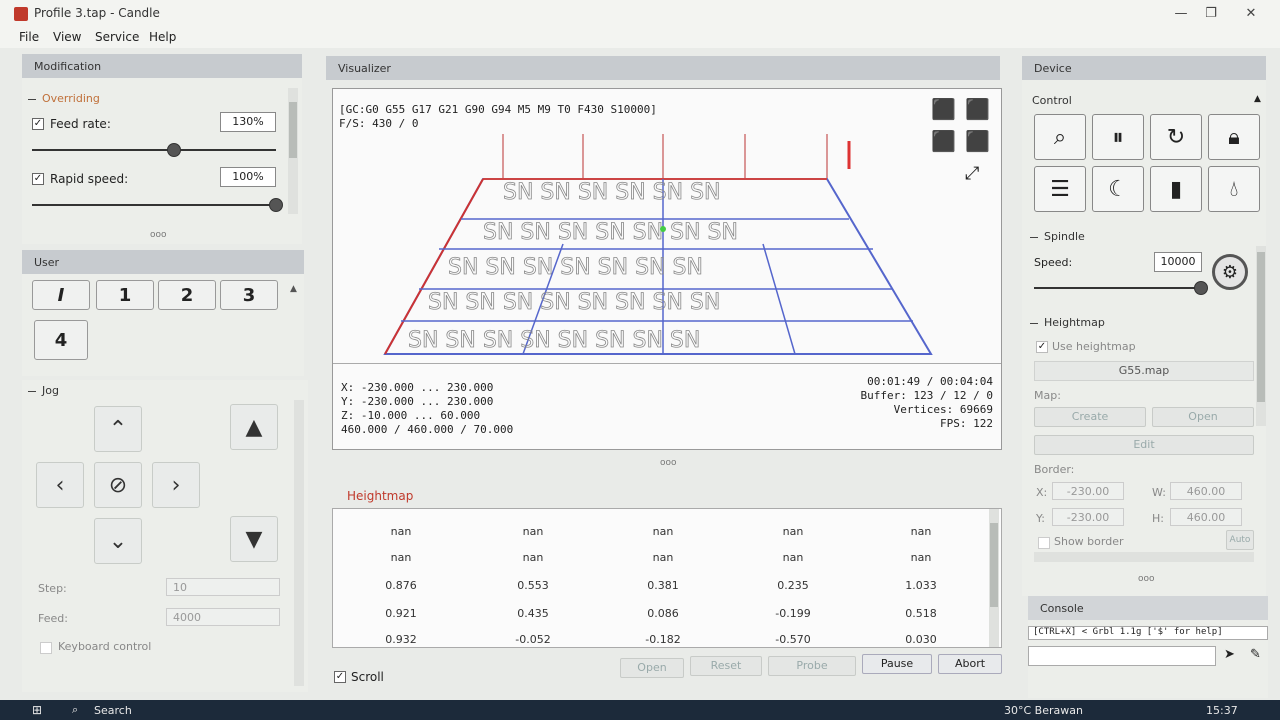  I want to click on fit-view-icon: ⤢, so click(972, 173).